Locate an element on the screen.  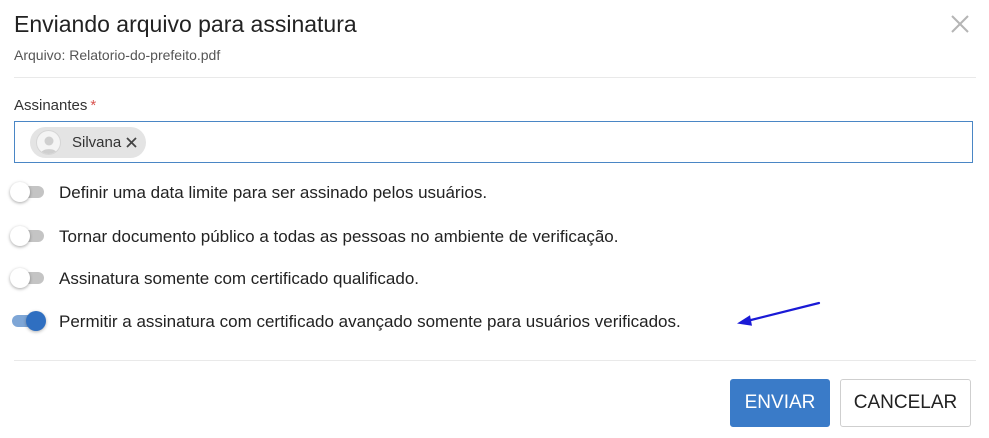
close-button is located at coordinates (960, 24).